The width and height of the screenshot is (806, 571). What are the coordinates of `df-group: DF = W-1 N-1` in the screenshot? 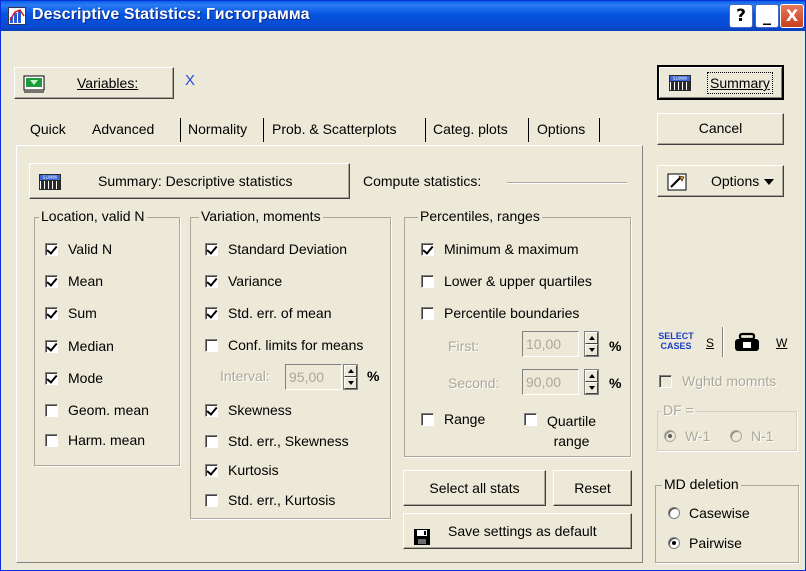 It's located at (727, 426).